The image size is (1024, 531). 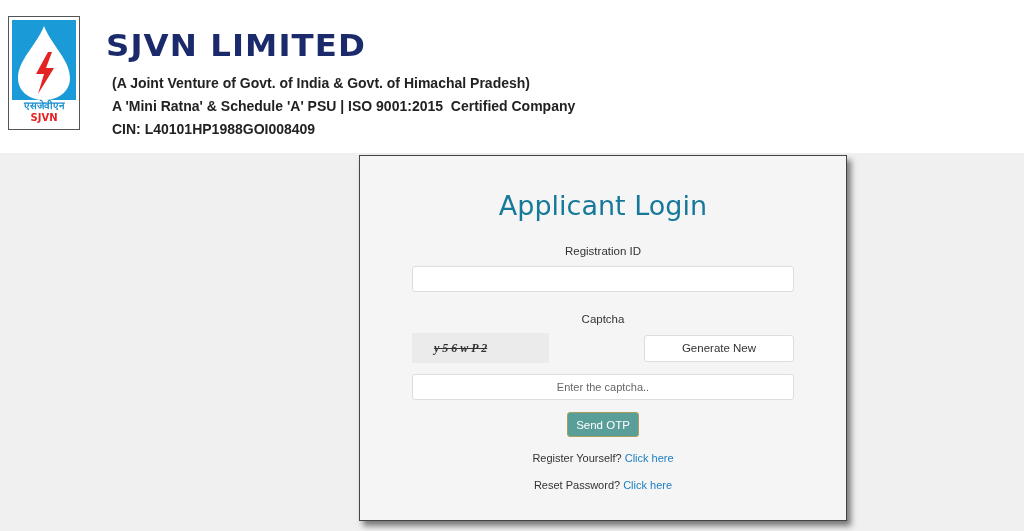 What do you see at coordinates (603, 424) in the screenshot?
I see `send-otp-button: Send OTP` at bounding box center [603, 424].